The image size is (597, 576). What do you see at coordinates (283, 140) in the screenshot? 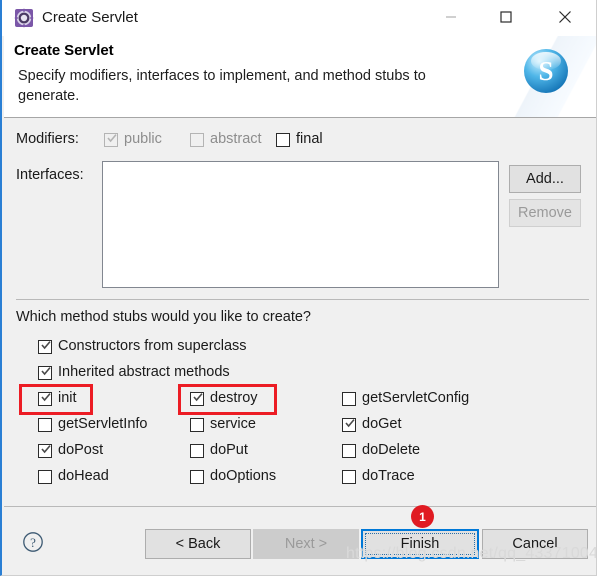
I see `modifier-final-checkbox` at bounding box center [283, 140].